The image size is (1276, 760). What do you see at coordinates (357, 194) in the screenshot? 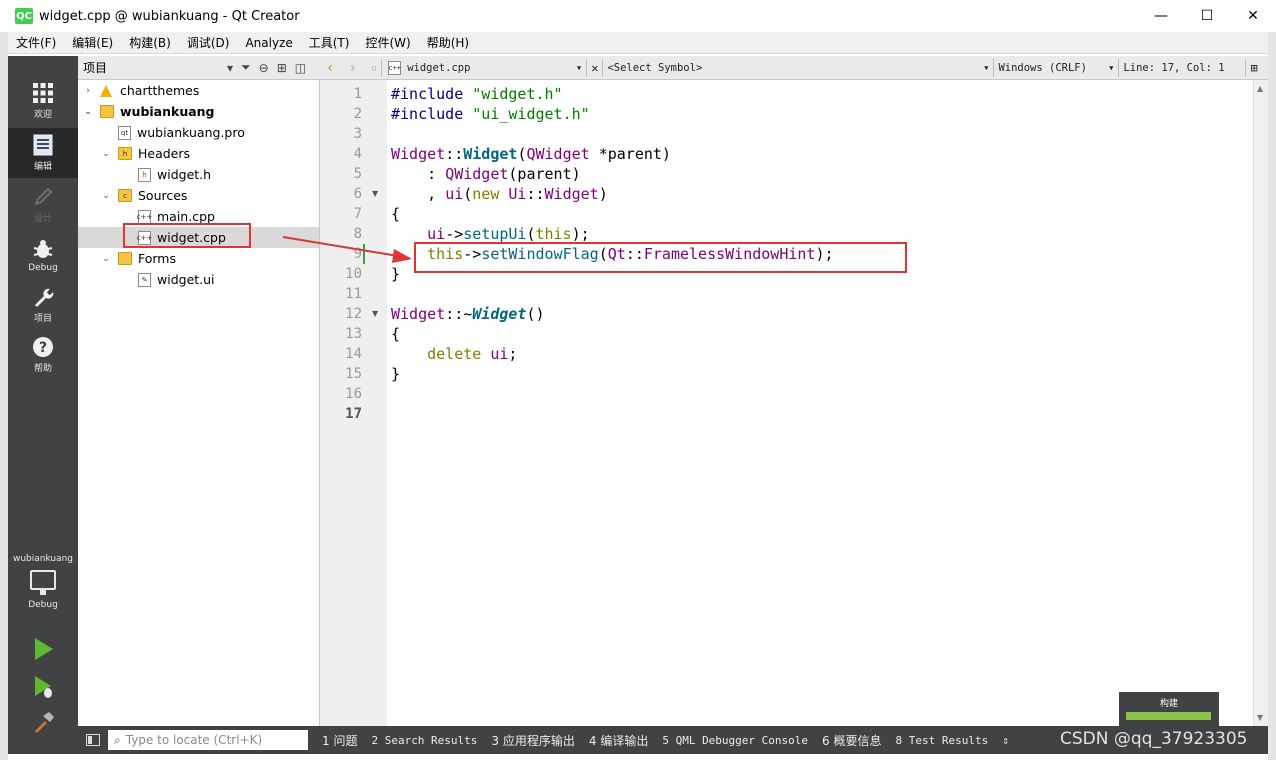
I see `line-number: 6` at bounding box center [357, 194].